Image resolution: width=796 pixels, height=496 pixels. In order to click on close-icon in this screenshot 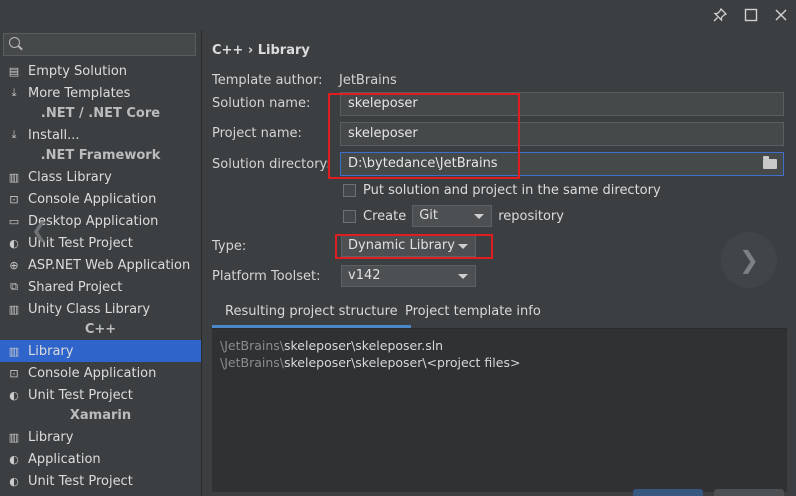, I will do `click(781, 15)`.